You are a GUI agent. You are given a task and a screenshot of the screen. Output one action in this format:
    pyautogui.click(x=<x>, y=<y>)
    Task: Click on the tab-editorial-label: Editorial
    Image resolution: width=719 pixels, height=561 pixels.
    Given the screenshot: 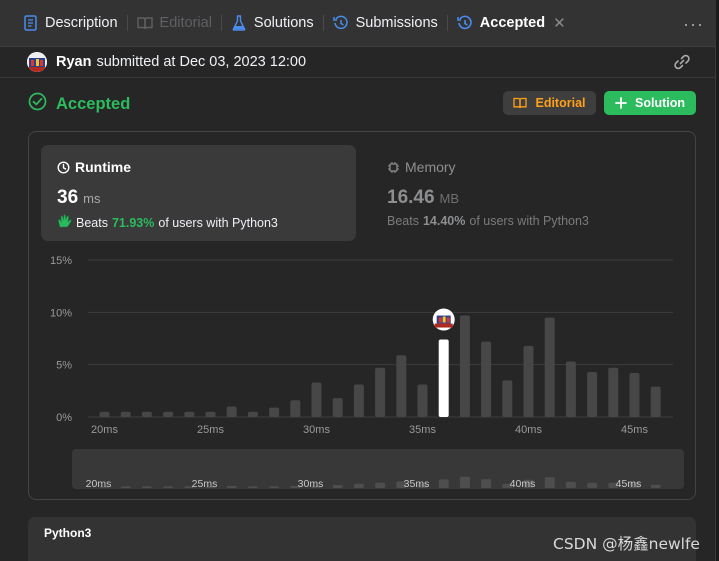 What is the action you would take?
    pyautogui.click(x=185, y=23)
    